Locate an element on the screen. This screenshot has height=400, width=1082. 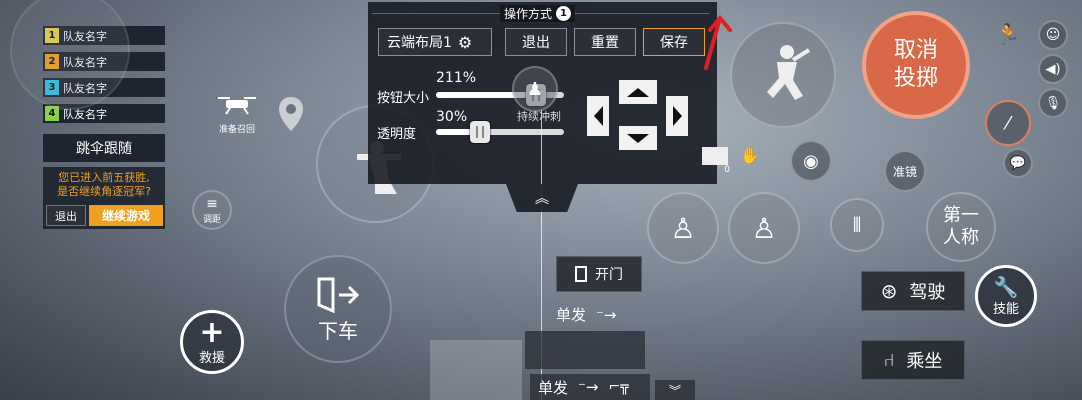
rescue-button: + 救援 is located at coordinates (212, 342).